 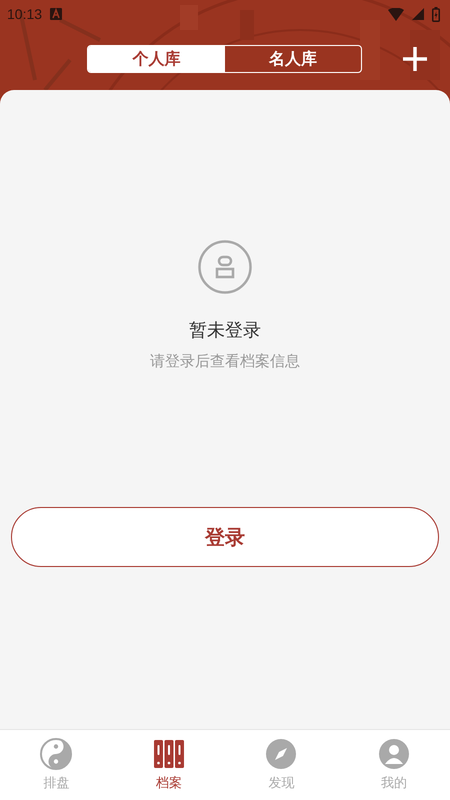 What do you see at coordinates (292, 59) in the screenshot?
I see `segment-tab: 名人库` at bounding box center [292, 59].